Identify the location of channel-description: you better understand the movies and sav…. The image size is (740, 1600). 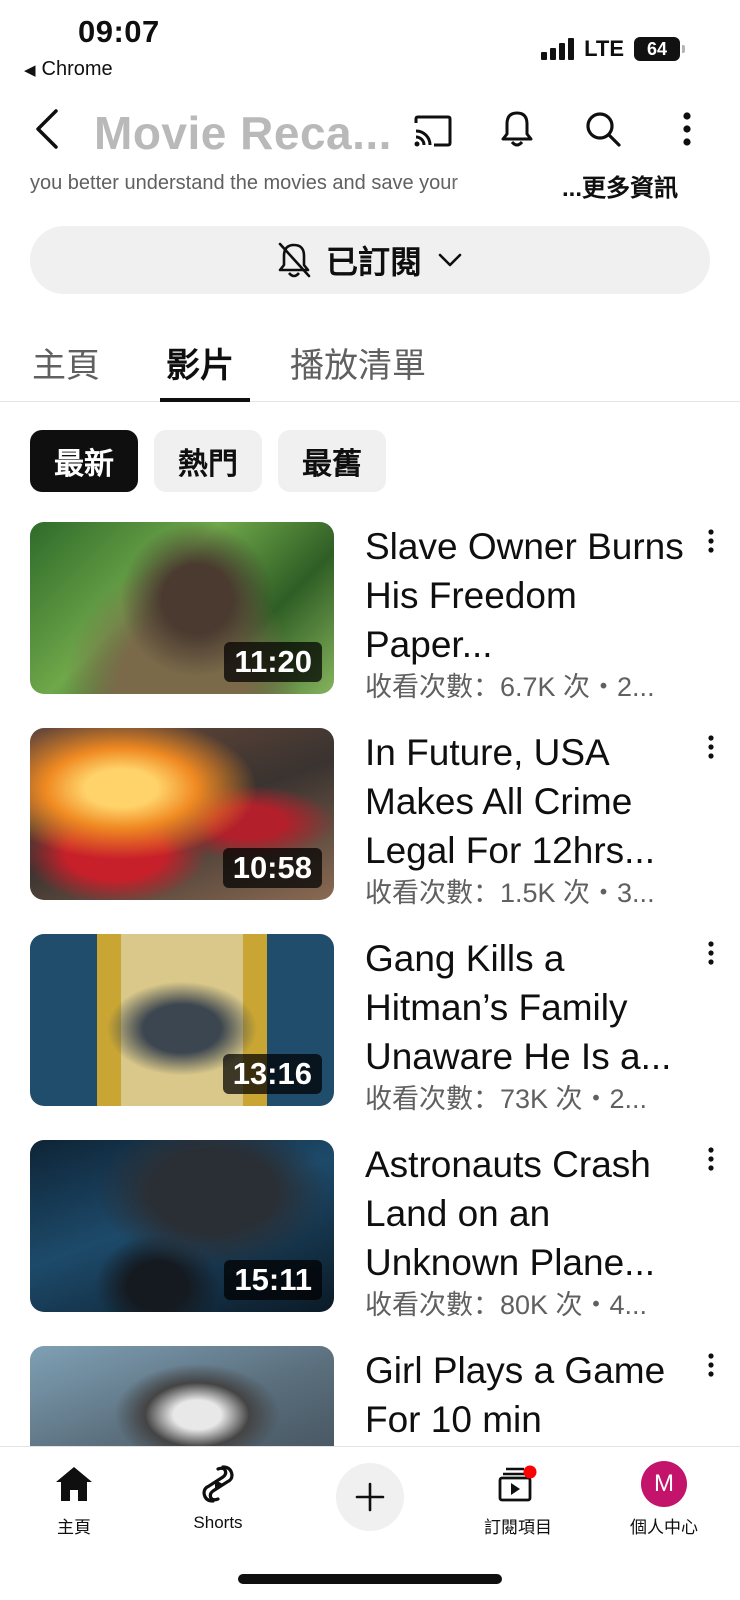
(244, 183).